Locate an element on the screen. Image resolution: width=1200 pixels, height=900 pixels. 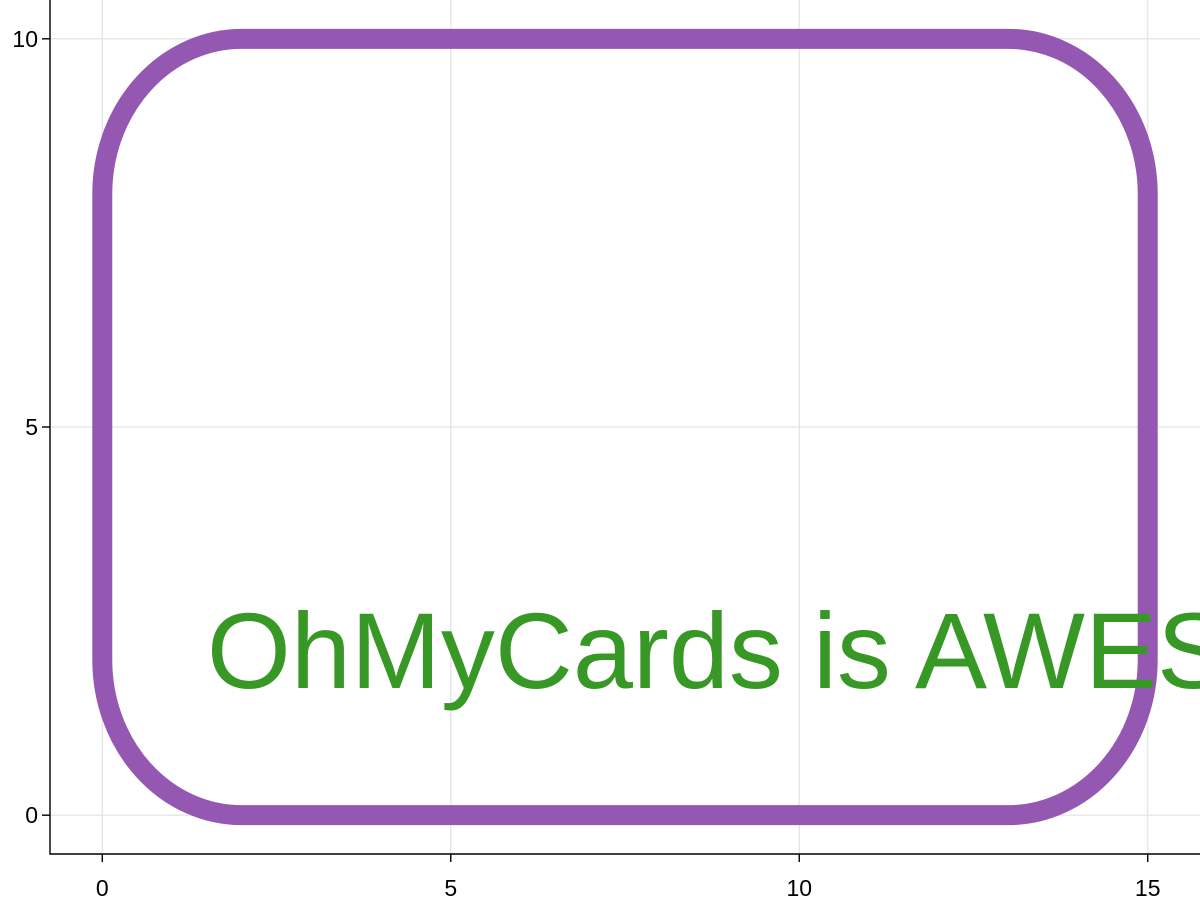
x-tick-label-10: 10 is located at coordinates (799, 887).